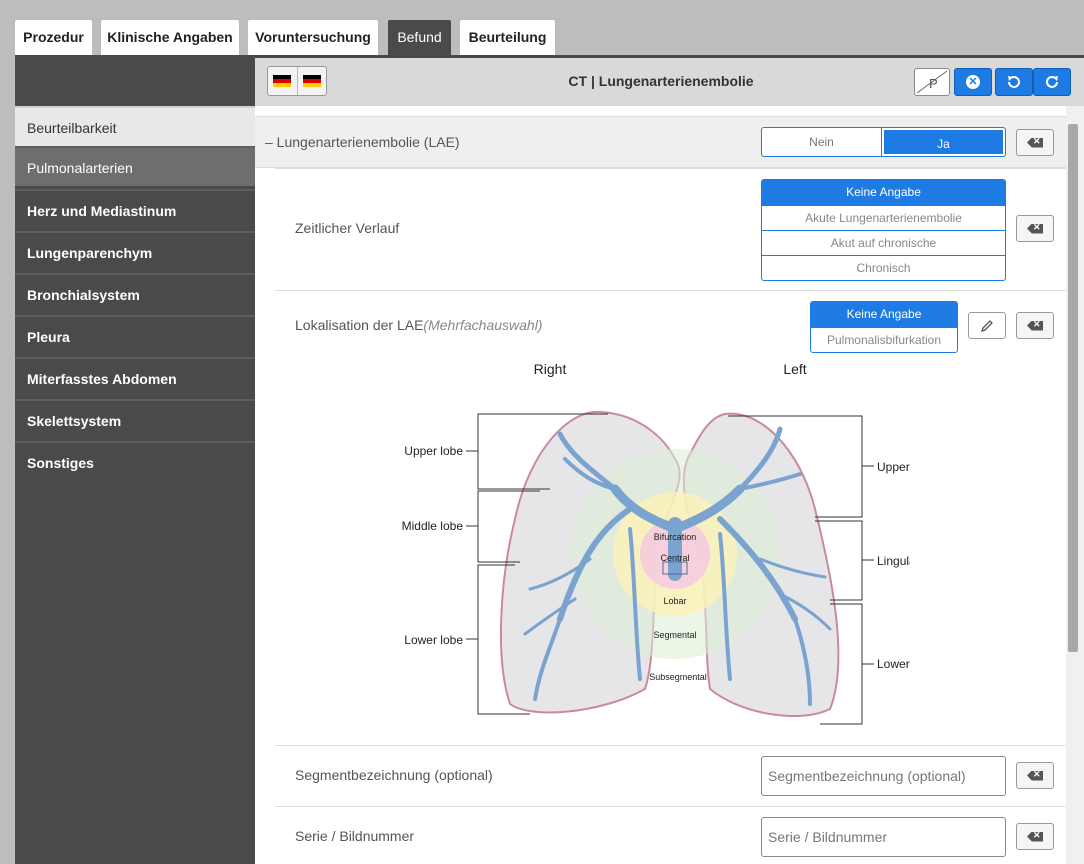  What do you see at coordinates (135, 209) in the screenshot?
I see `sidebar-item-herz: Herz und Mediastinum` at bounding box center [135, 209].